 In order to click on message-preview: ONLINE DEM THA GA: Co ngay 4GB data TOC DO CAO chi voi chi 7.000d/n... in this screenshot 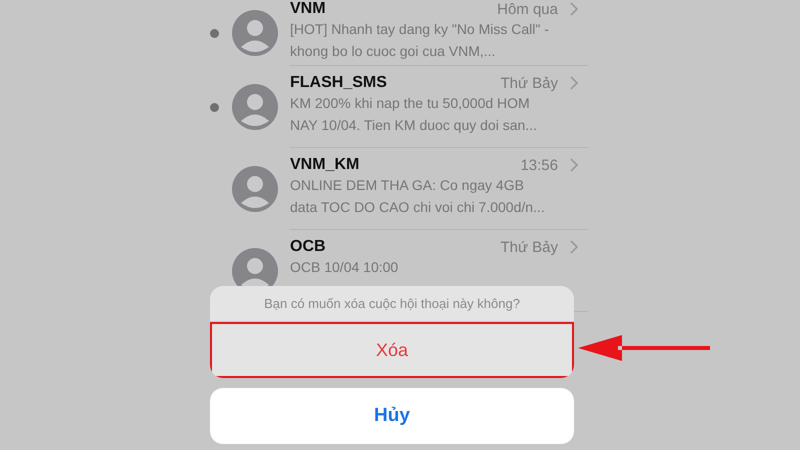, I will do `click(418, 196)`.